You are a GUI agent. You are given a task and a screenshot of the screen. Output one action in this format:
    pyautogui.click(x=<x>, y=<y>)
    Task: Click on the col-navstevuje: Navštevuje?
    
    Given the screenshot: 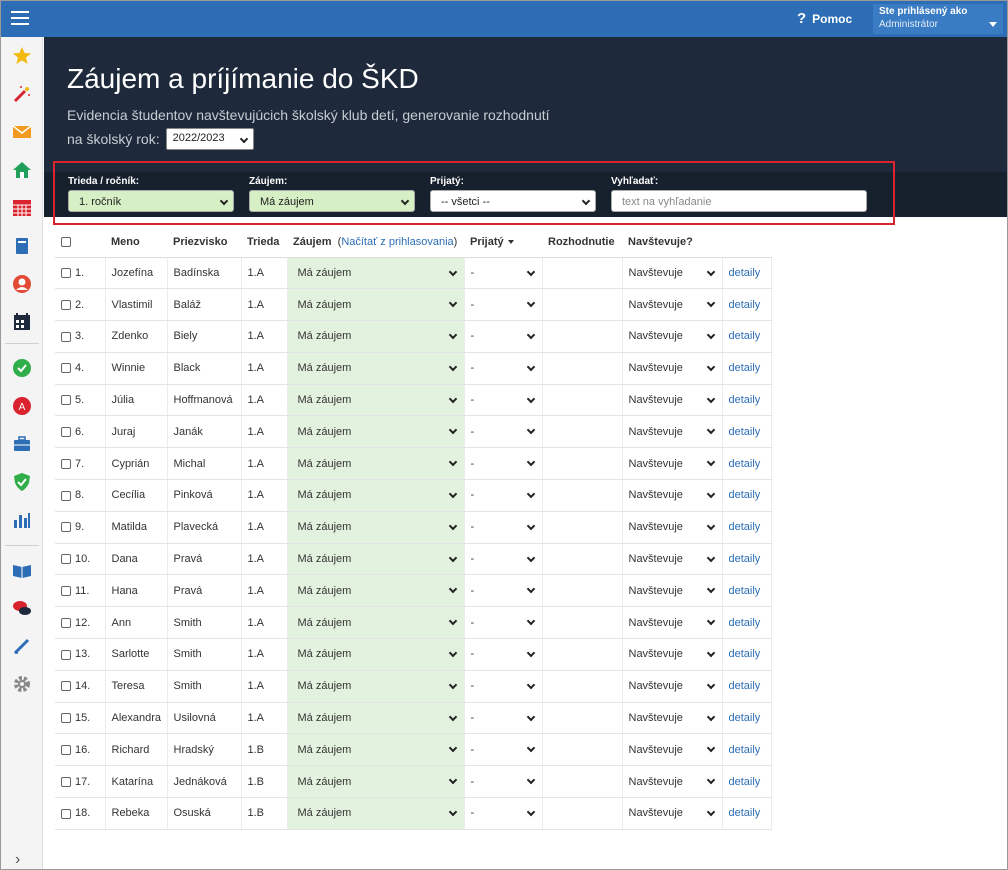 What is the action you would take?
    pyautogui.click(x=672, y=242)
    